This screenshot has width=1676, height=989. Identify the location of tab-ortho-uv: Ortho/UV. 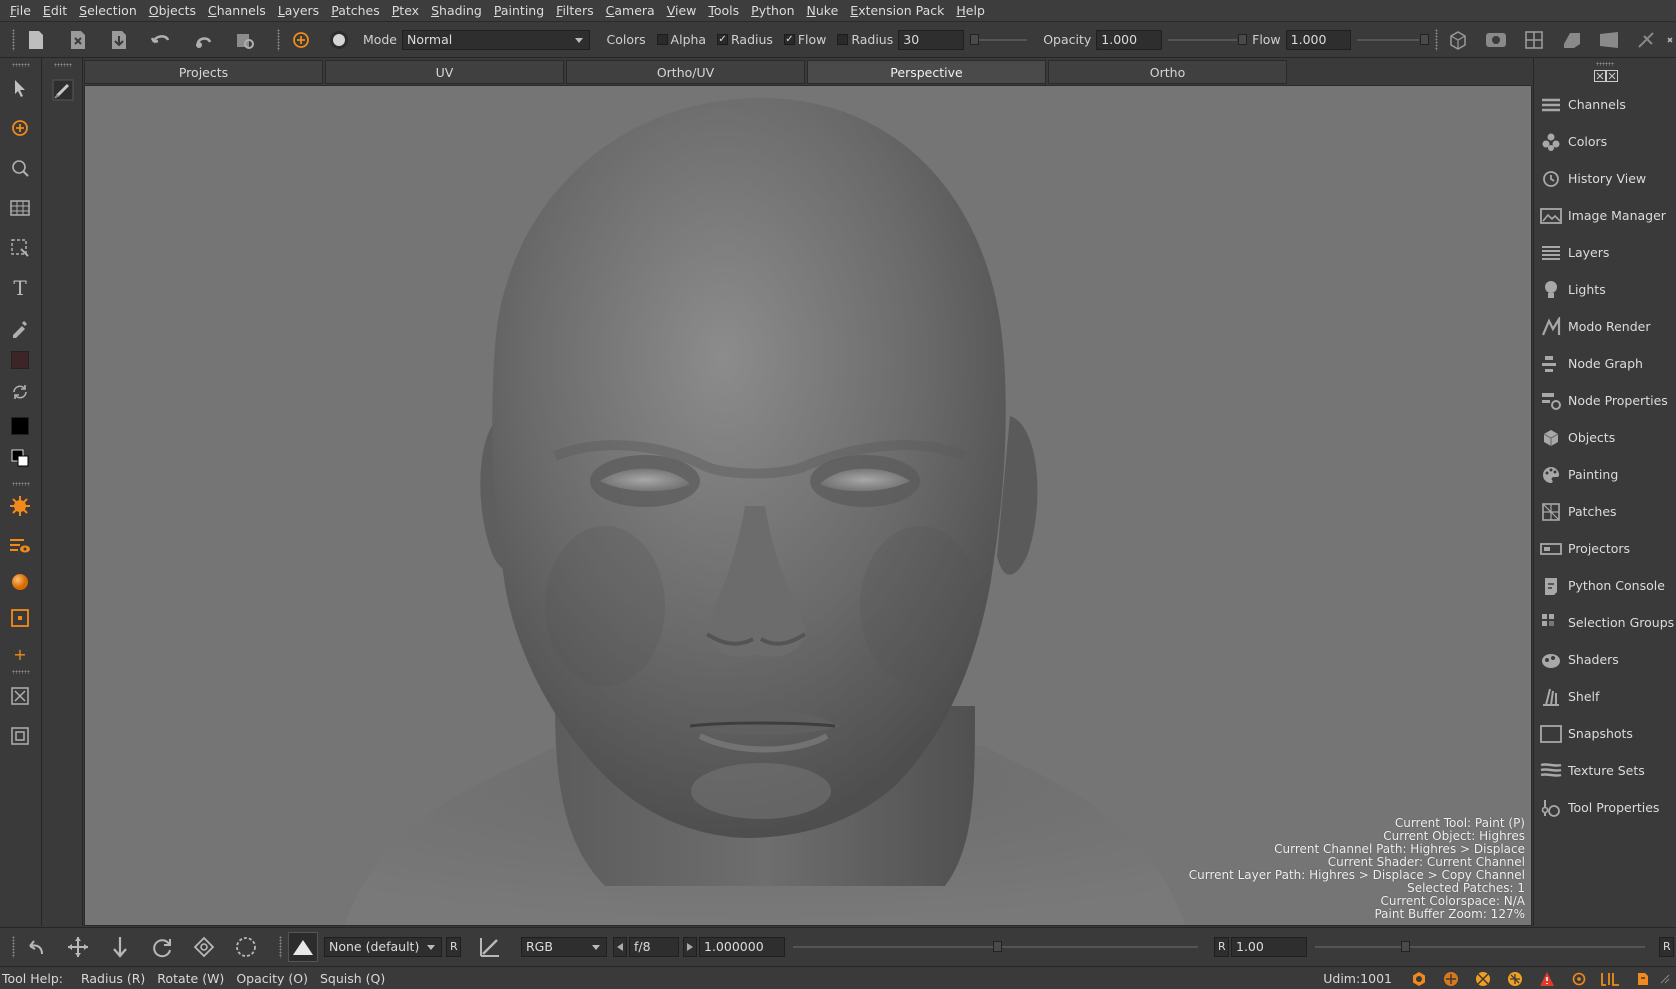
(685, 72).